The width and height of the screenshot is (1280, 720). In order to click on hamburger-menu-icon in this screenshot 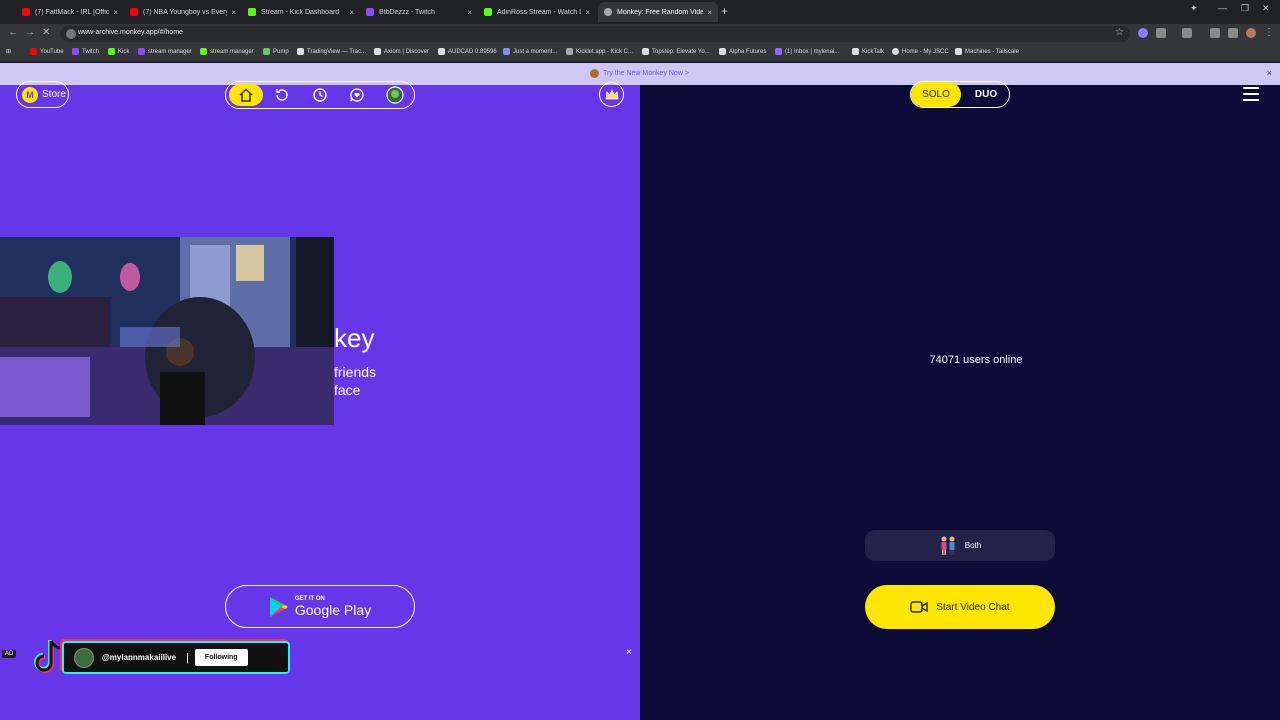, I will do `click(1251, 94)`.